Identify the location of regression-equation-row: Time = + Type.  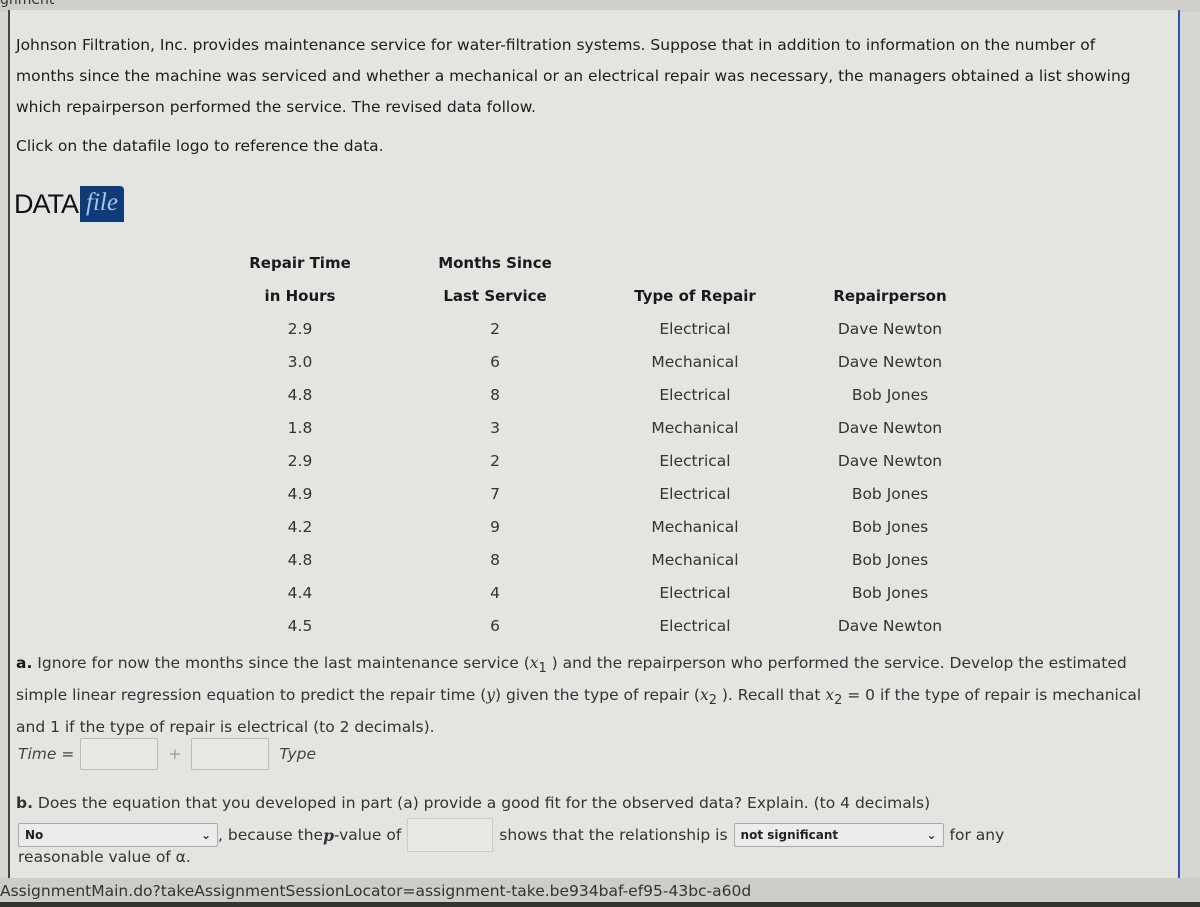
(167, 754).